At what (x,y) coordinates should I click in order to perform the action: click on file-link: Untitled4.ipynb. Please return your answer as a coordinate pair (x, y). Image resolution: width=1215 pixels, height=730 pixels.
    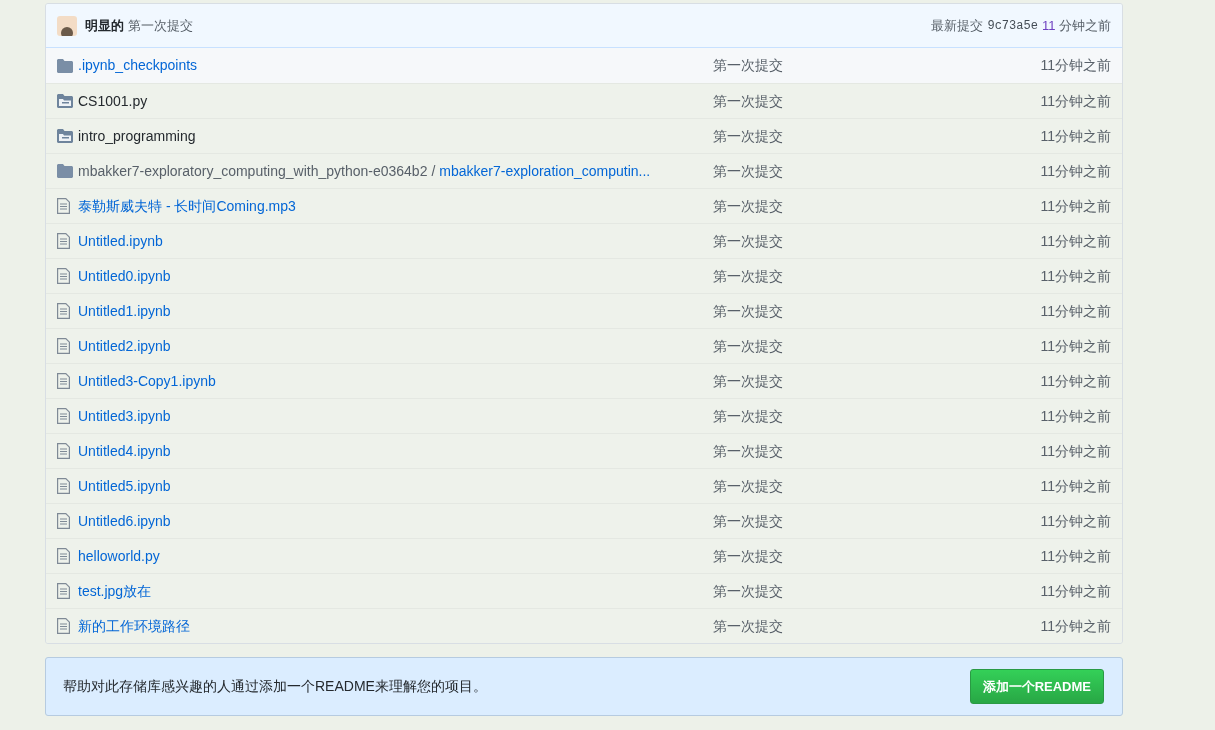
    Looking at the image, I should click on (124, 450).